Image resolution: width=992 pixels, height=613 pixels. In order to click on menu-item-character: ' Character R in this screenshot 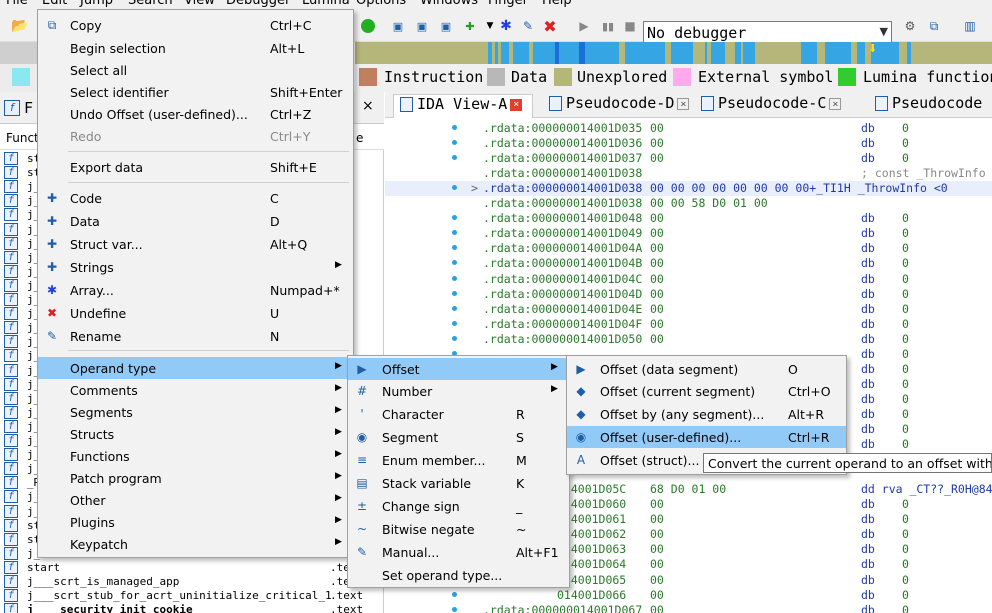, I will do `click(458, 414)`.